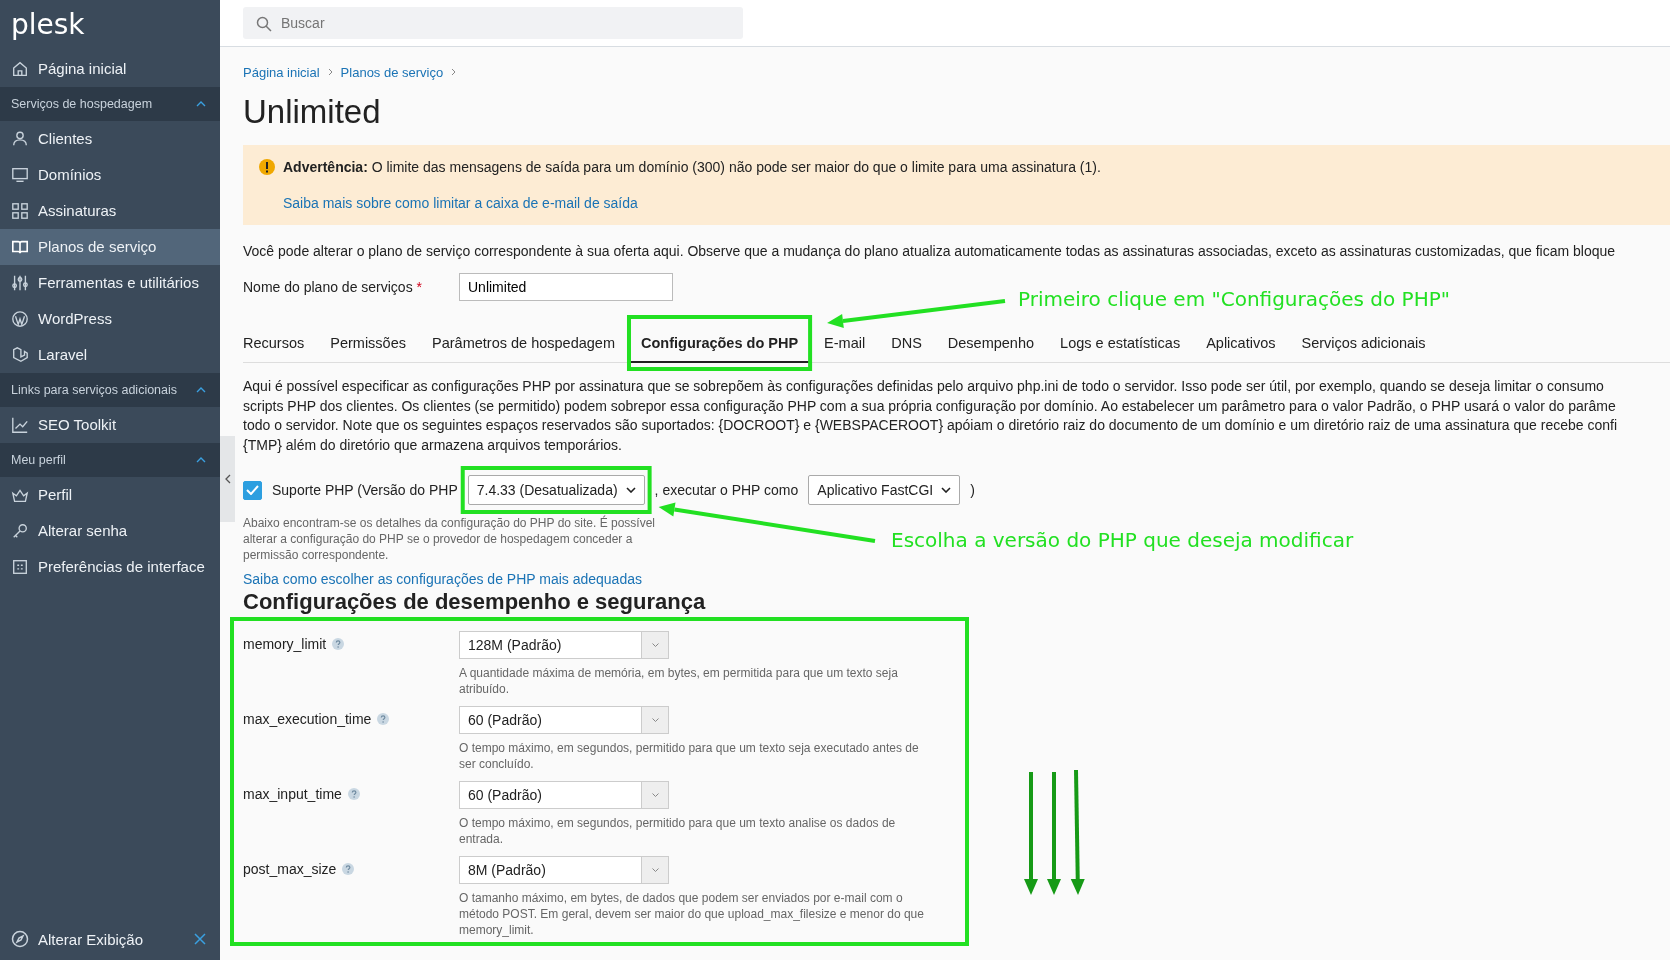  I want to click on compass-icon, so click(20, 939).